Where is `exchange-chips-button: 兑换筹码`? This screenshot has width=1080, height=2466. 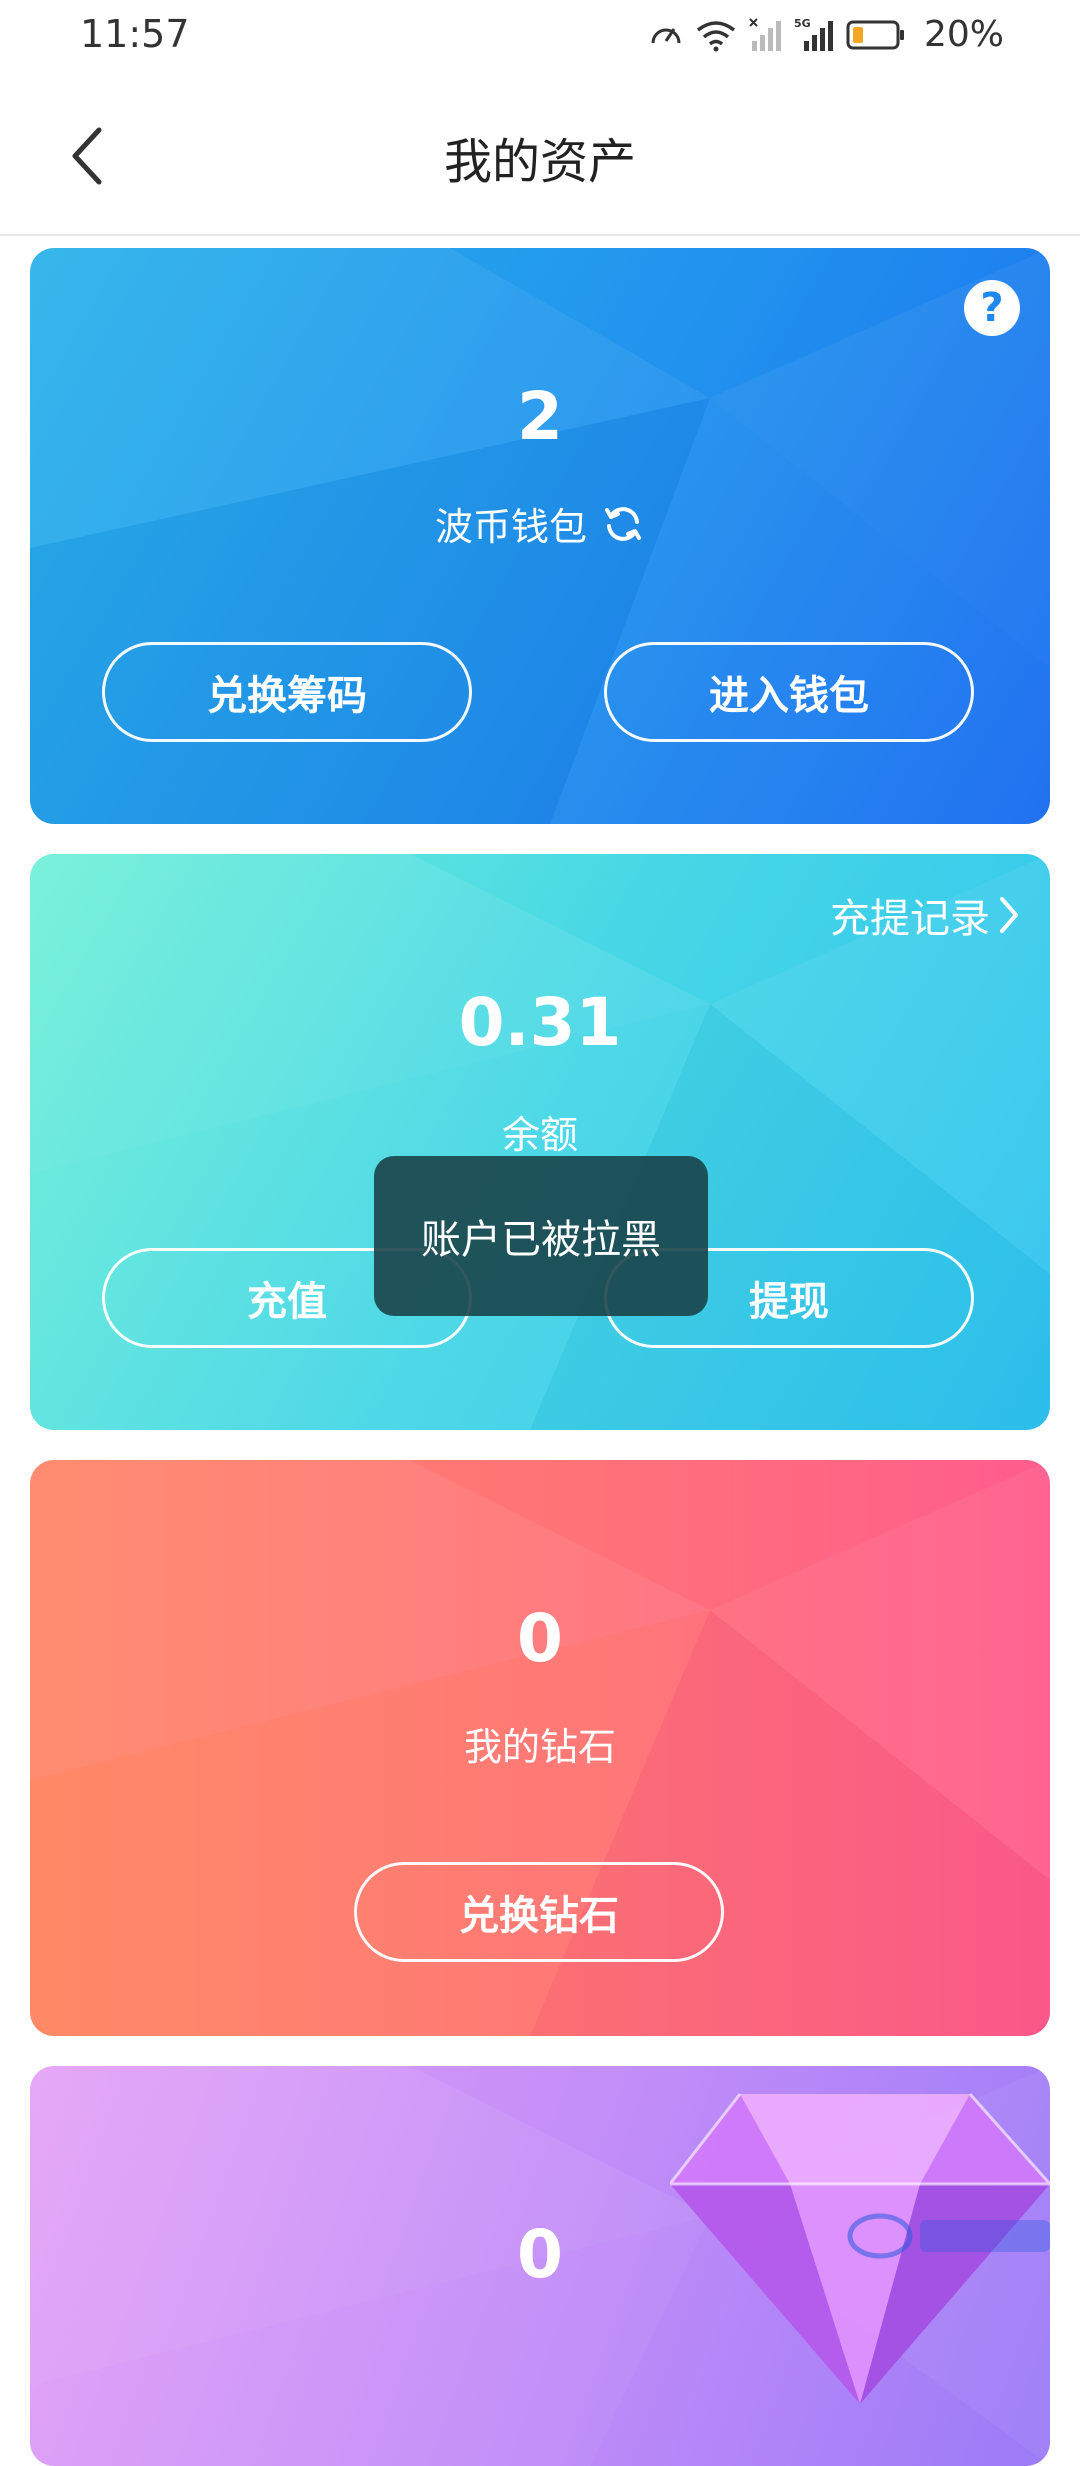
exchange-chips-button: 兑换筹码 is located at coordinates (287, 692).